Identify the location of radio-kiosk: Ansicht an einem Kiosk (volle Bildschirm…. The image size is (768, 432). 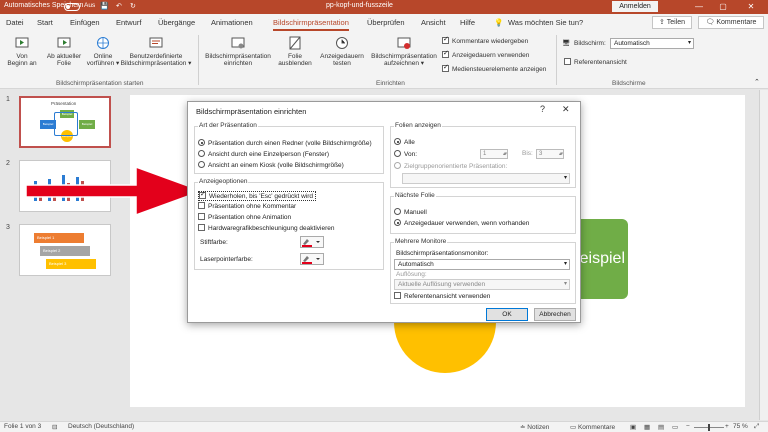
(271, 165).